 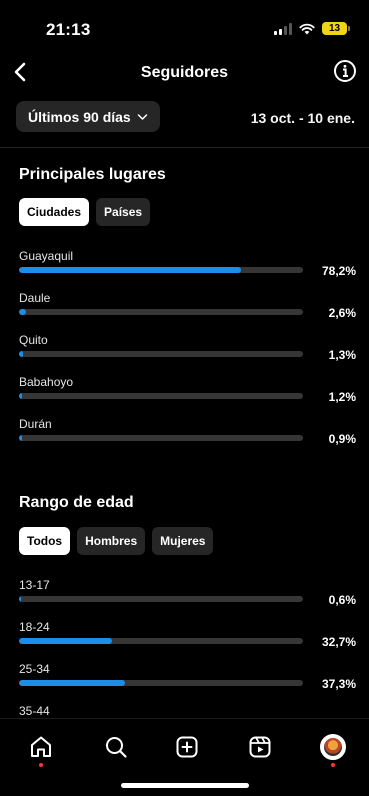 I want to click on tab-hombres: Hombres, so click(x=111, y=541).